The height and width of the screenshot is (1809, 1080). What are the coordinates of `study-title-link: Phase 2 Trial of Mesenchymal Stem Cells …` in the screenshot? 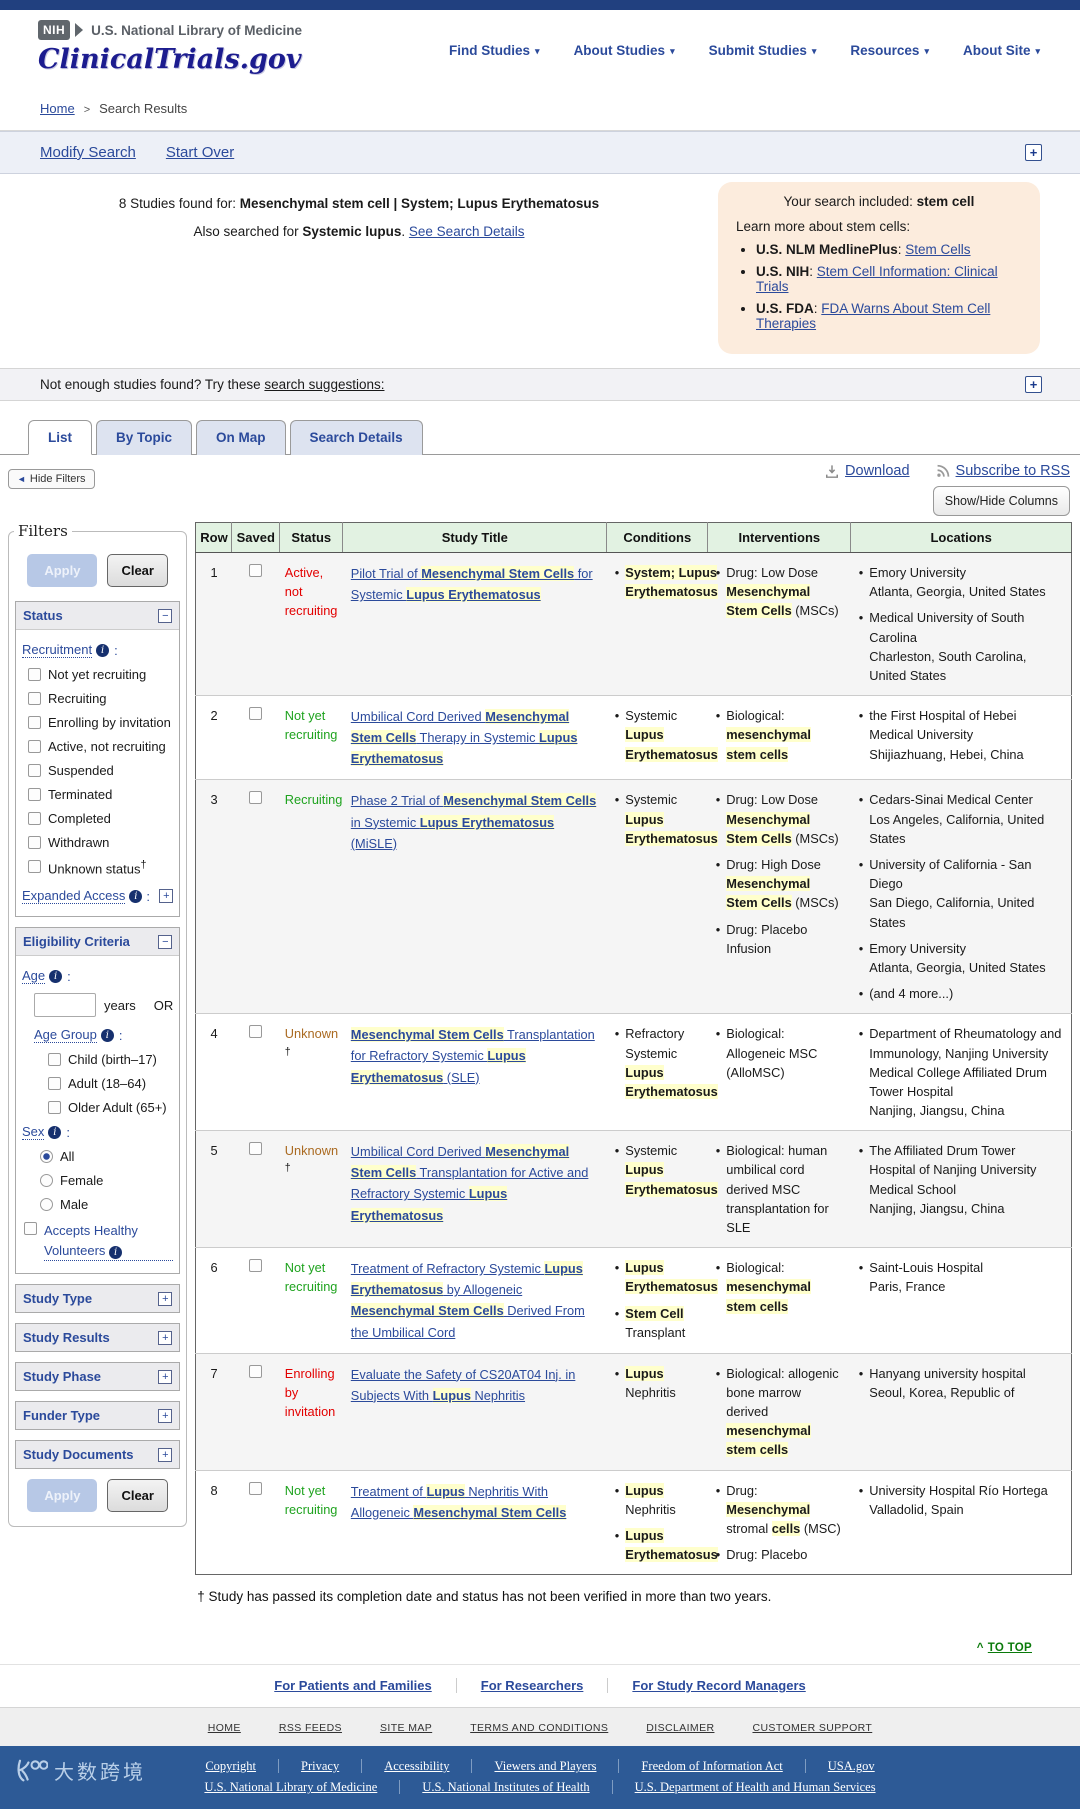 It's located at (474, 822).